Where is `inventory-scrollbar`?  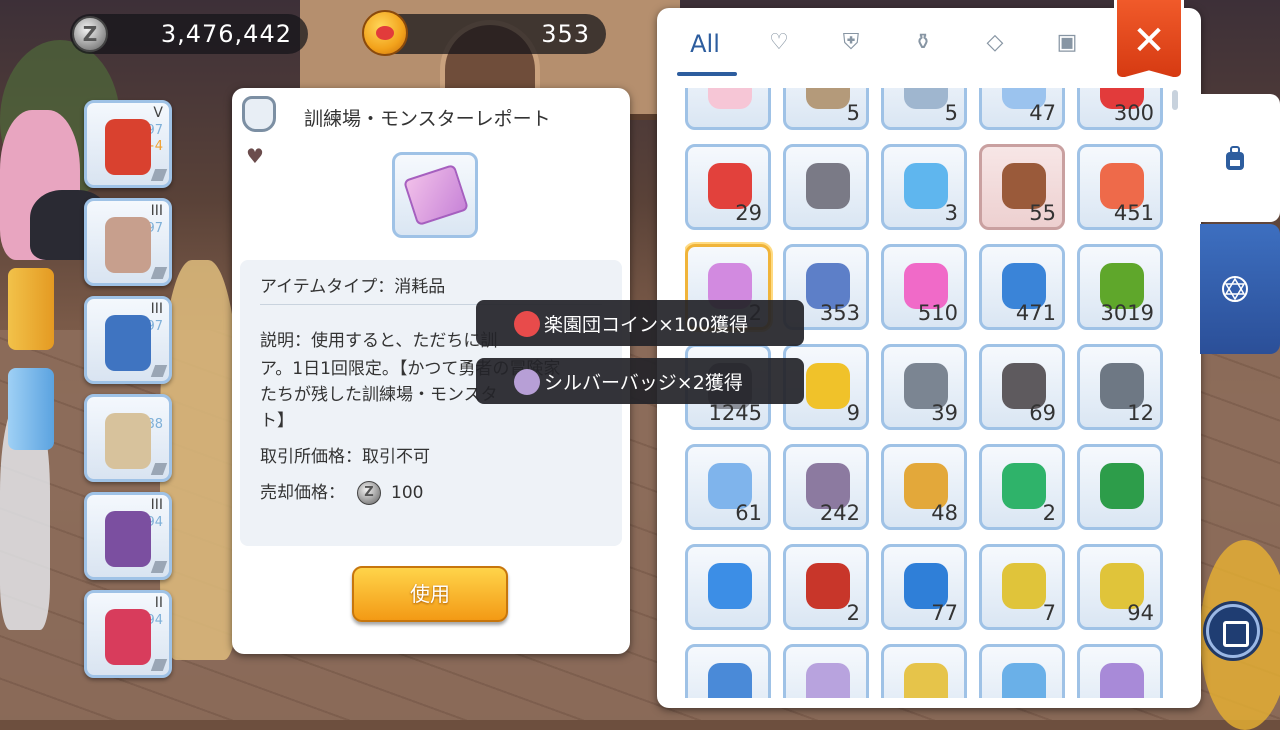 inventory-scrollbar is located at coordinates (1175, 100).